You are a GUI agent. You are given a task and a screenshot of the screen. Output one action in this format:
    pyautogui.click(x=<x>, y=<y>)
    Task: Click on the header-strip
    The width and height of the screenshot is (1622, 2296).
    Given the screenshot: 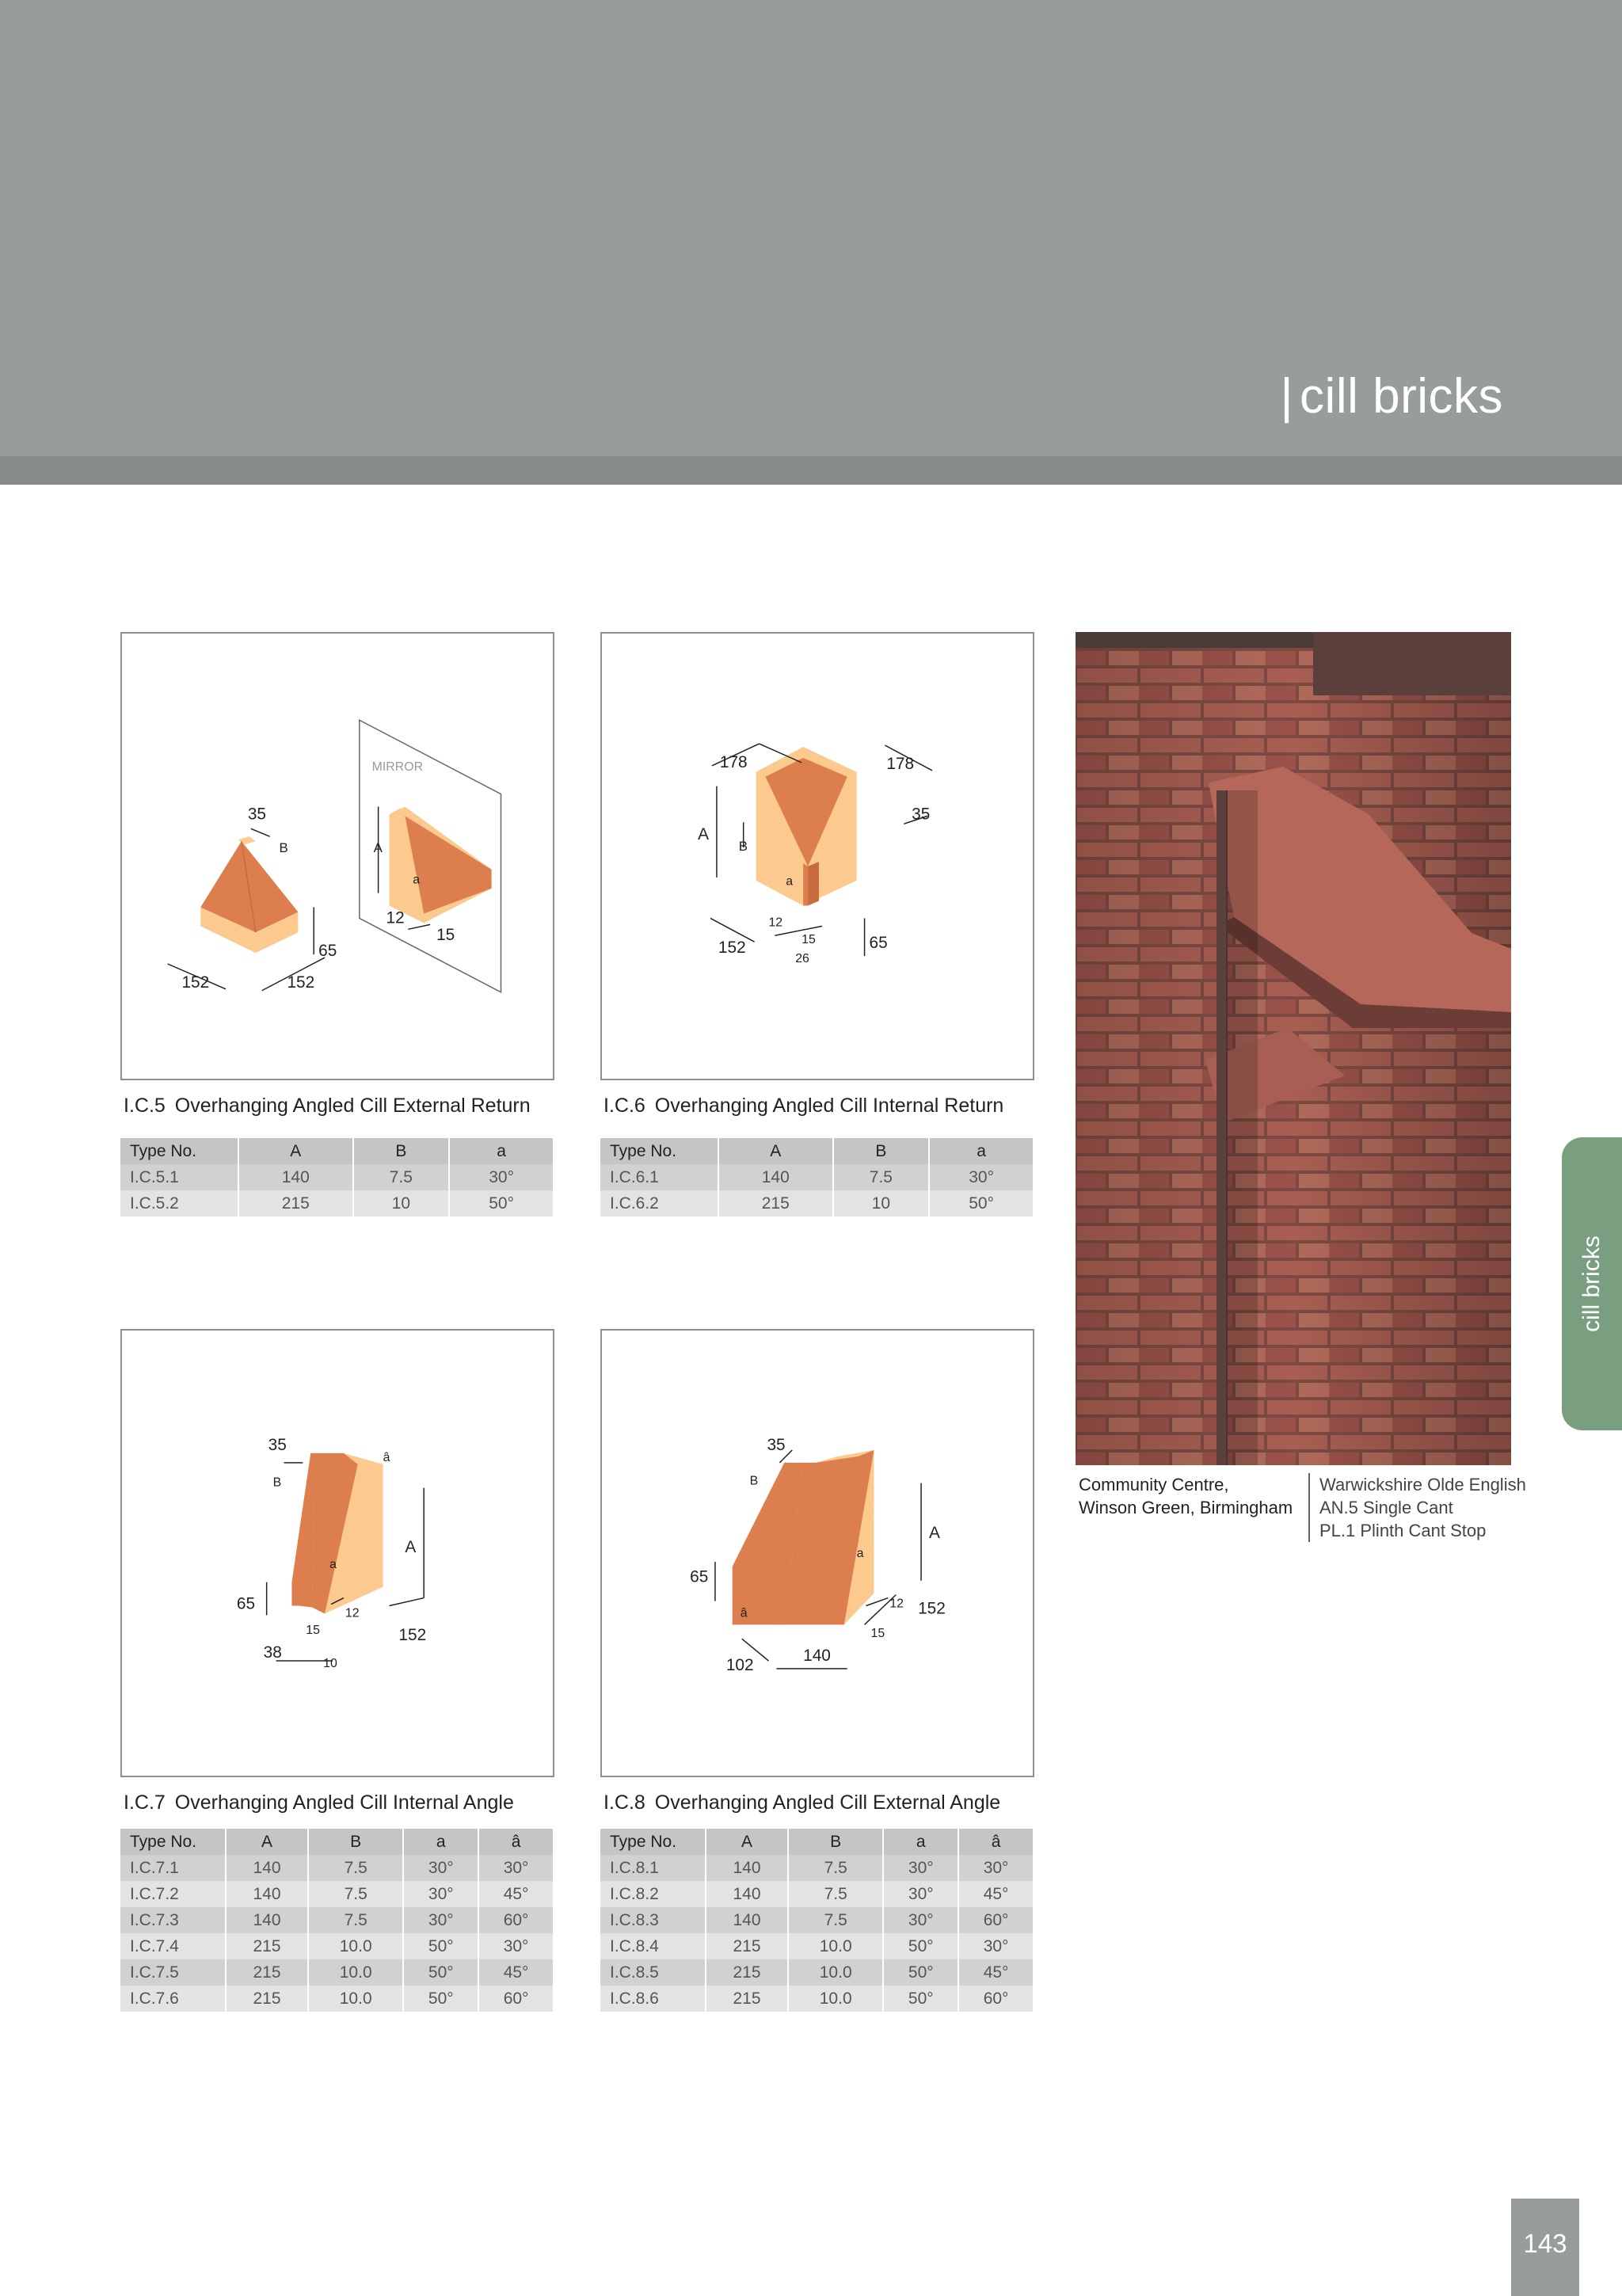 What is the action you would take?
    pyautogui.click(x=811, y=471)
    